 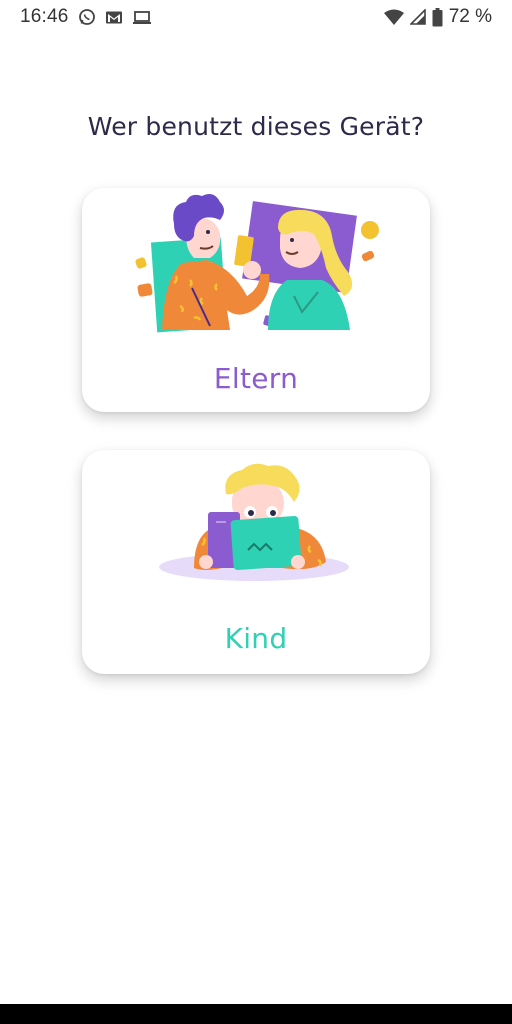 I want to click on child-illustration, so click(x=254, y=522).